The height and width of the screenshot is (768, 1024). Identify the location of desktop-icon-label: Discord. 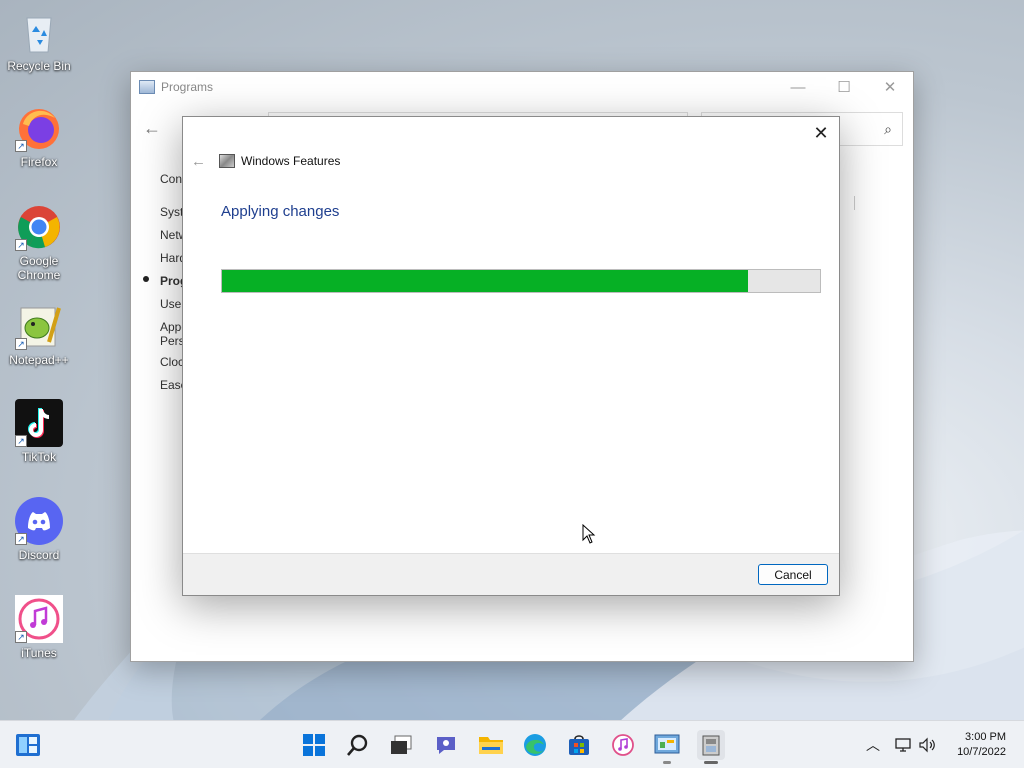
(39, 555).